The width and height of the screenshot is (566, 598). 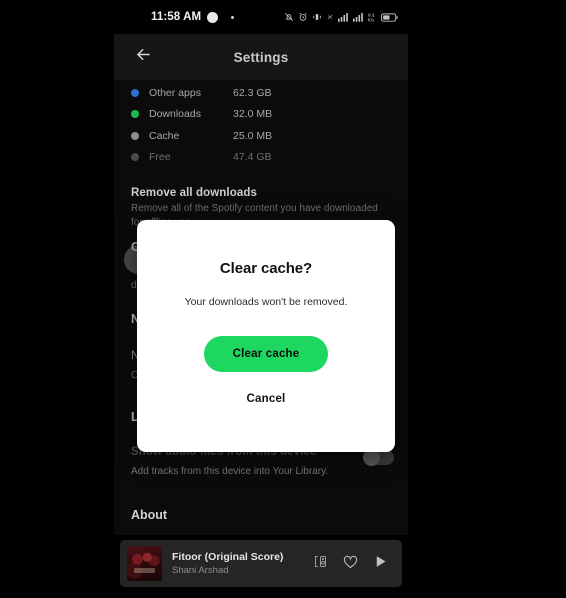 I want to click on app-bar: Settings, so click(x=261, y=57).